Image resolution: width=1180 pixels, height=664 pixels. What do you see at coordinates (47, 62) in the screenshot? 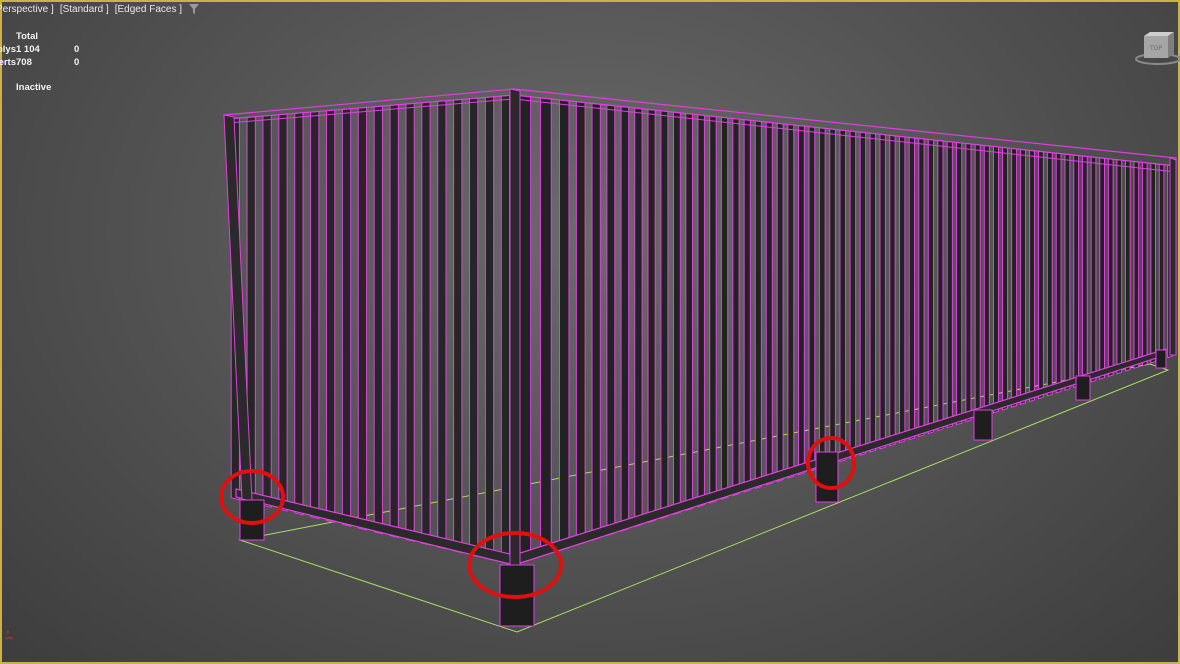
I see `stats-row-verts: Verts: 708 0` at bounding box center [47, 62].